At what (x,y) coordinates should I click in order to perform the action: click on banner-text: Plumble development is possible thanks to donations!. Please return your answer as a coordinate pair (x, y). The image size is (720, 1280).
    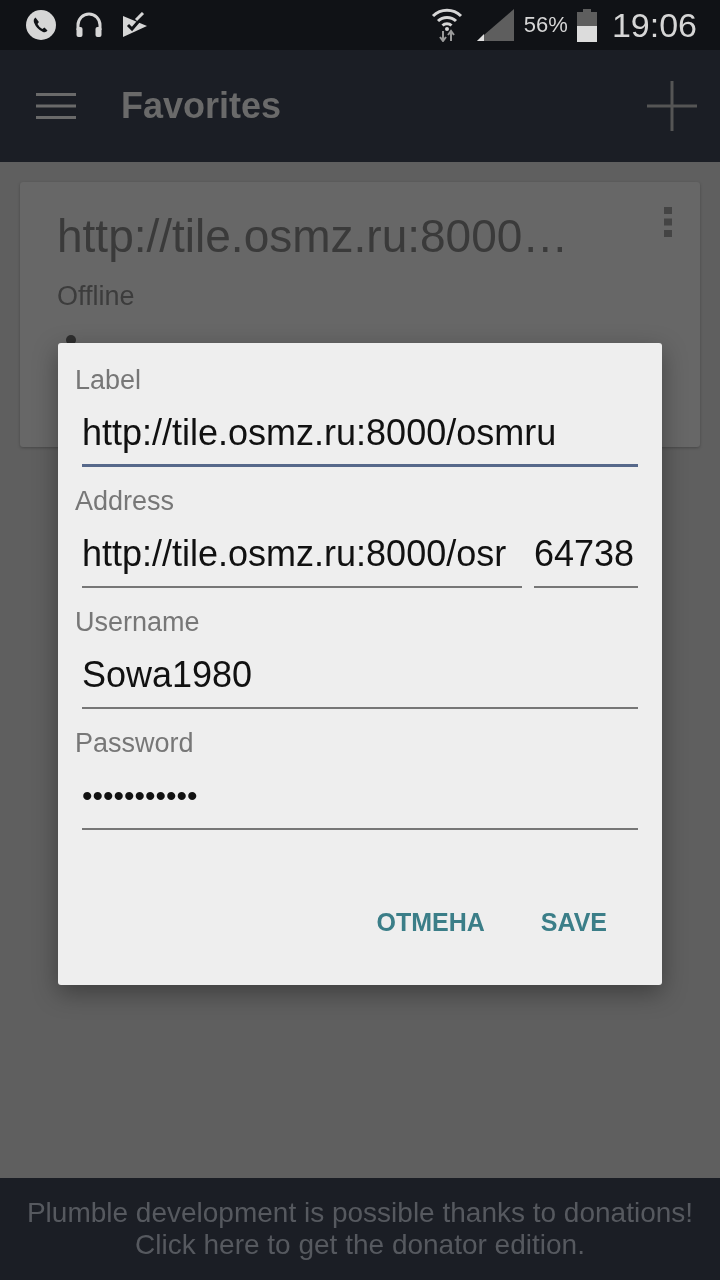
    Looking at the image, I should click on (360, 1213).